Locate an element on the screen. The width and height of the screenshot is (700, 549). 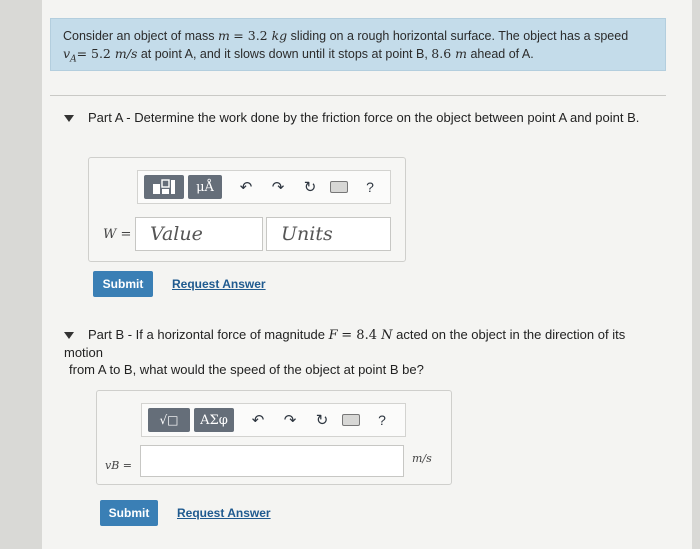
mass-unit: kg is located at coordinates (279, 35).